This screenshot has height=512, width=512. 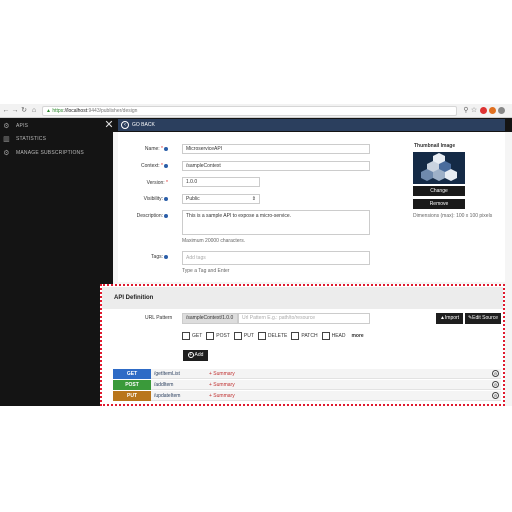 I want to click on http-verbs: GET POST PUT DELETE PATCH HEAD more, so click(x=273, y=336).